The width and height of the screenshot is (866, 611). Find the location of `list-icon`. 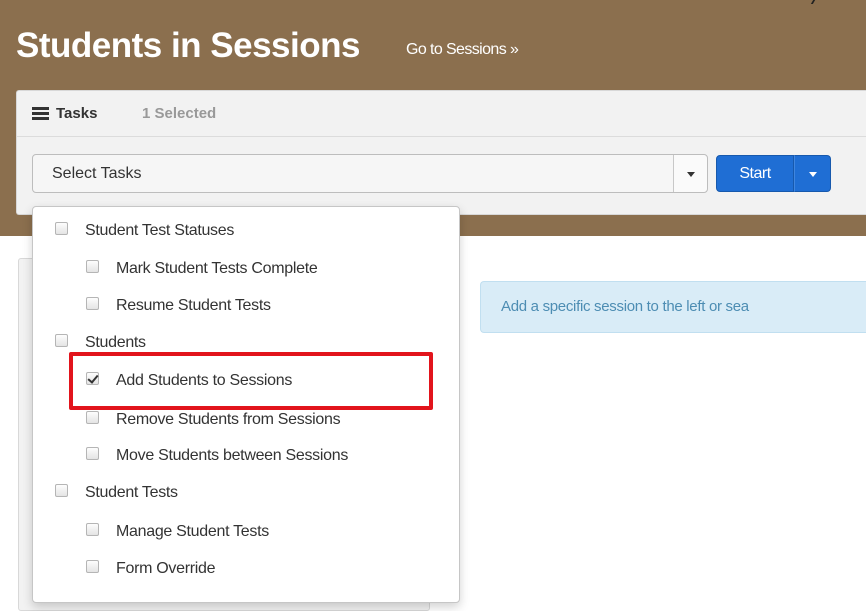

list-icon is located at coordinates (40, 113).